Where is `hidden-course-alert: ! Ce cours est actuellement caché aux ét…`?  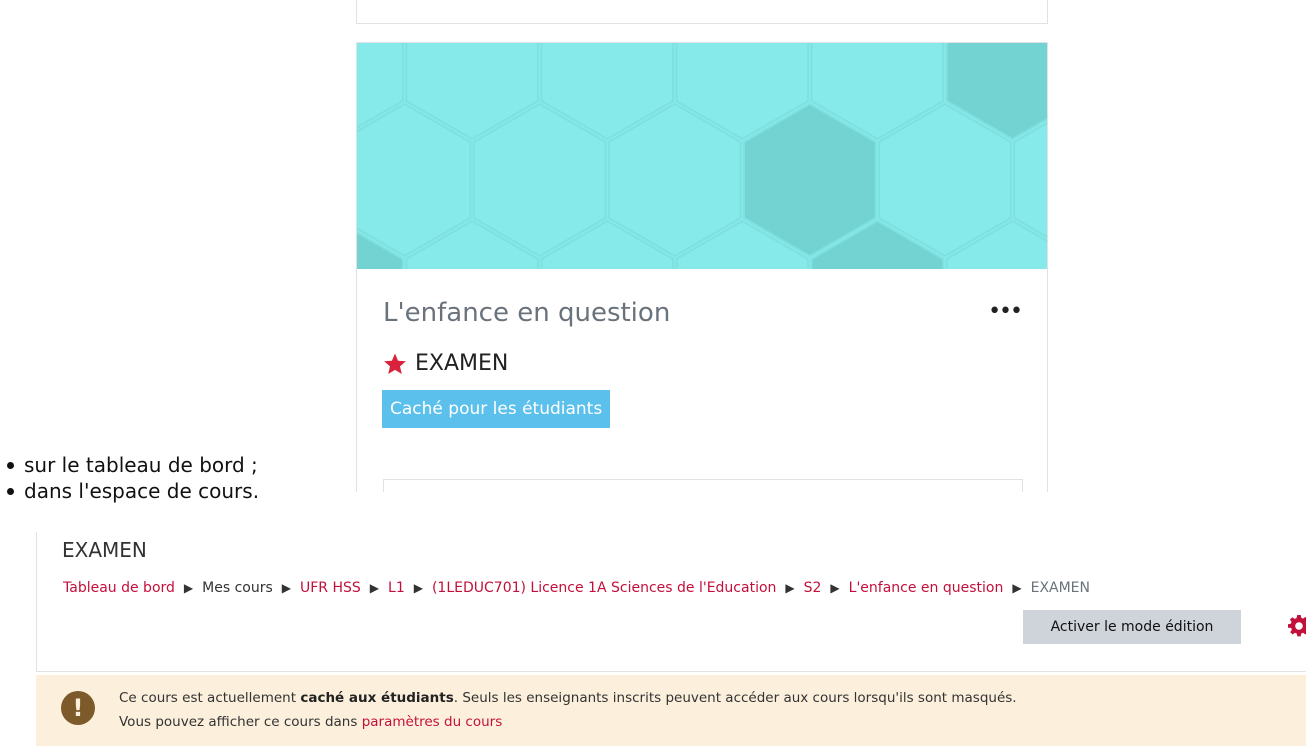 hidden-course-alert: ! Ce cours est actuellement caché aux ét… is located at coordinates (671, 710).